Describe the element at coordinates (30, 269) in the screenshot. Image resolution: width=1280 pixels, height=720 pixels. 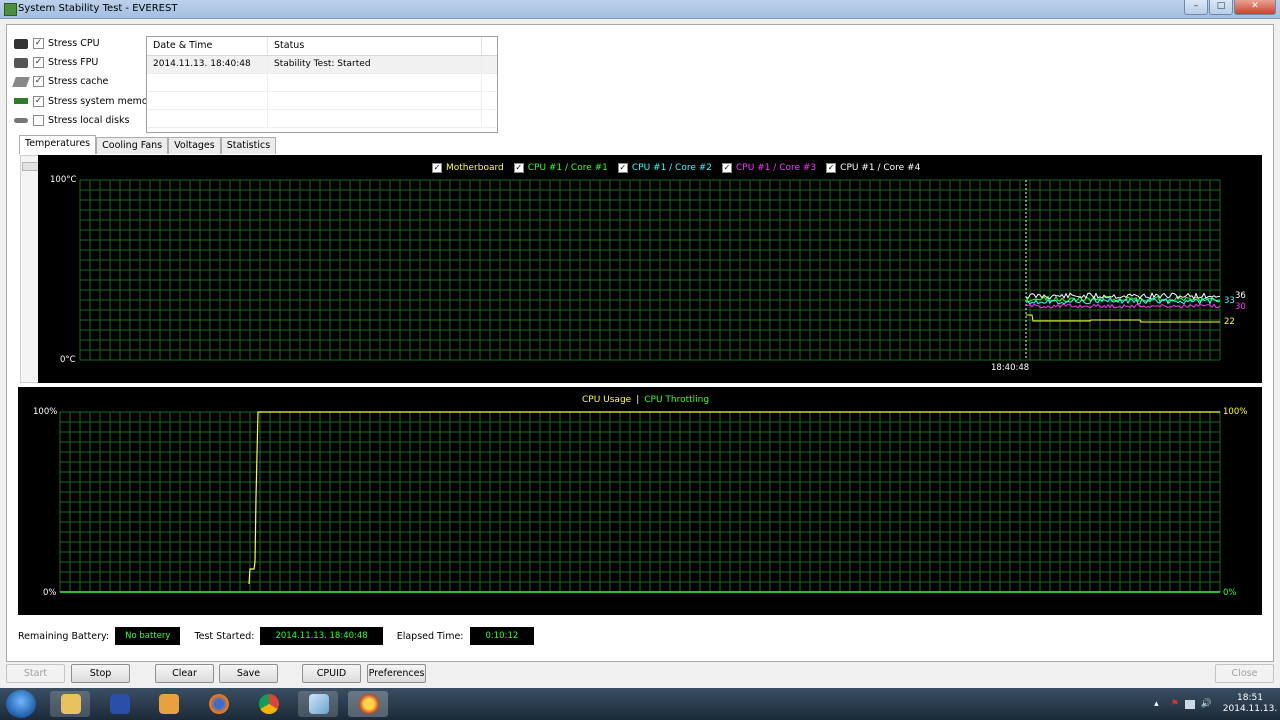
I see `chart-scrollbar` at that location.